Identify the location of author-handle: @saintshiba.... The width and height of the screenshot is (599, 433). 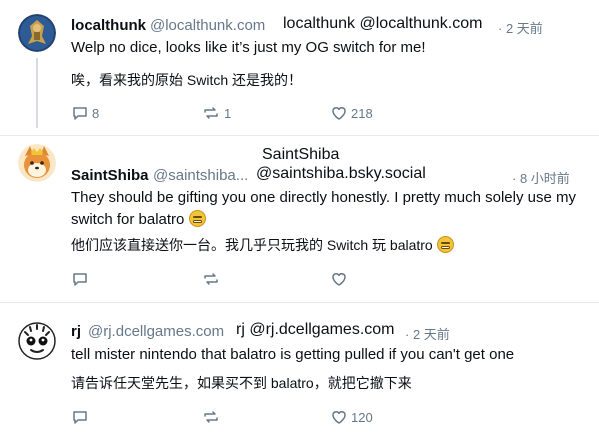
(200, 175).